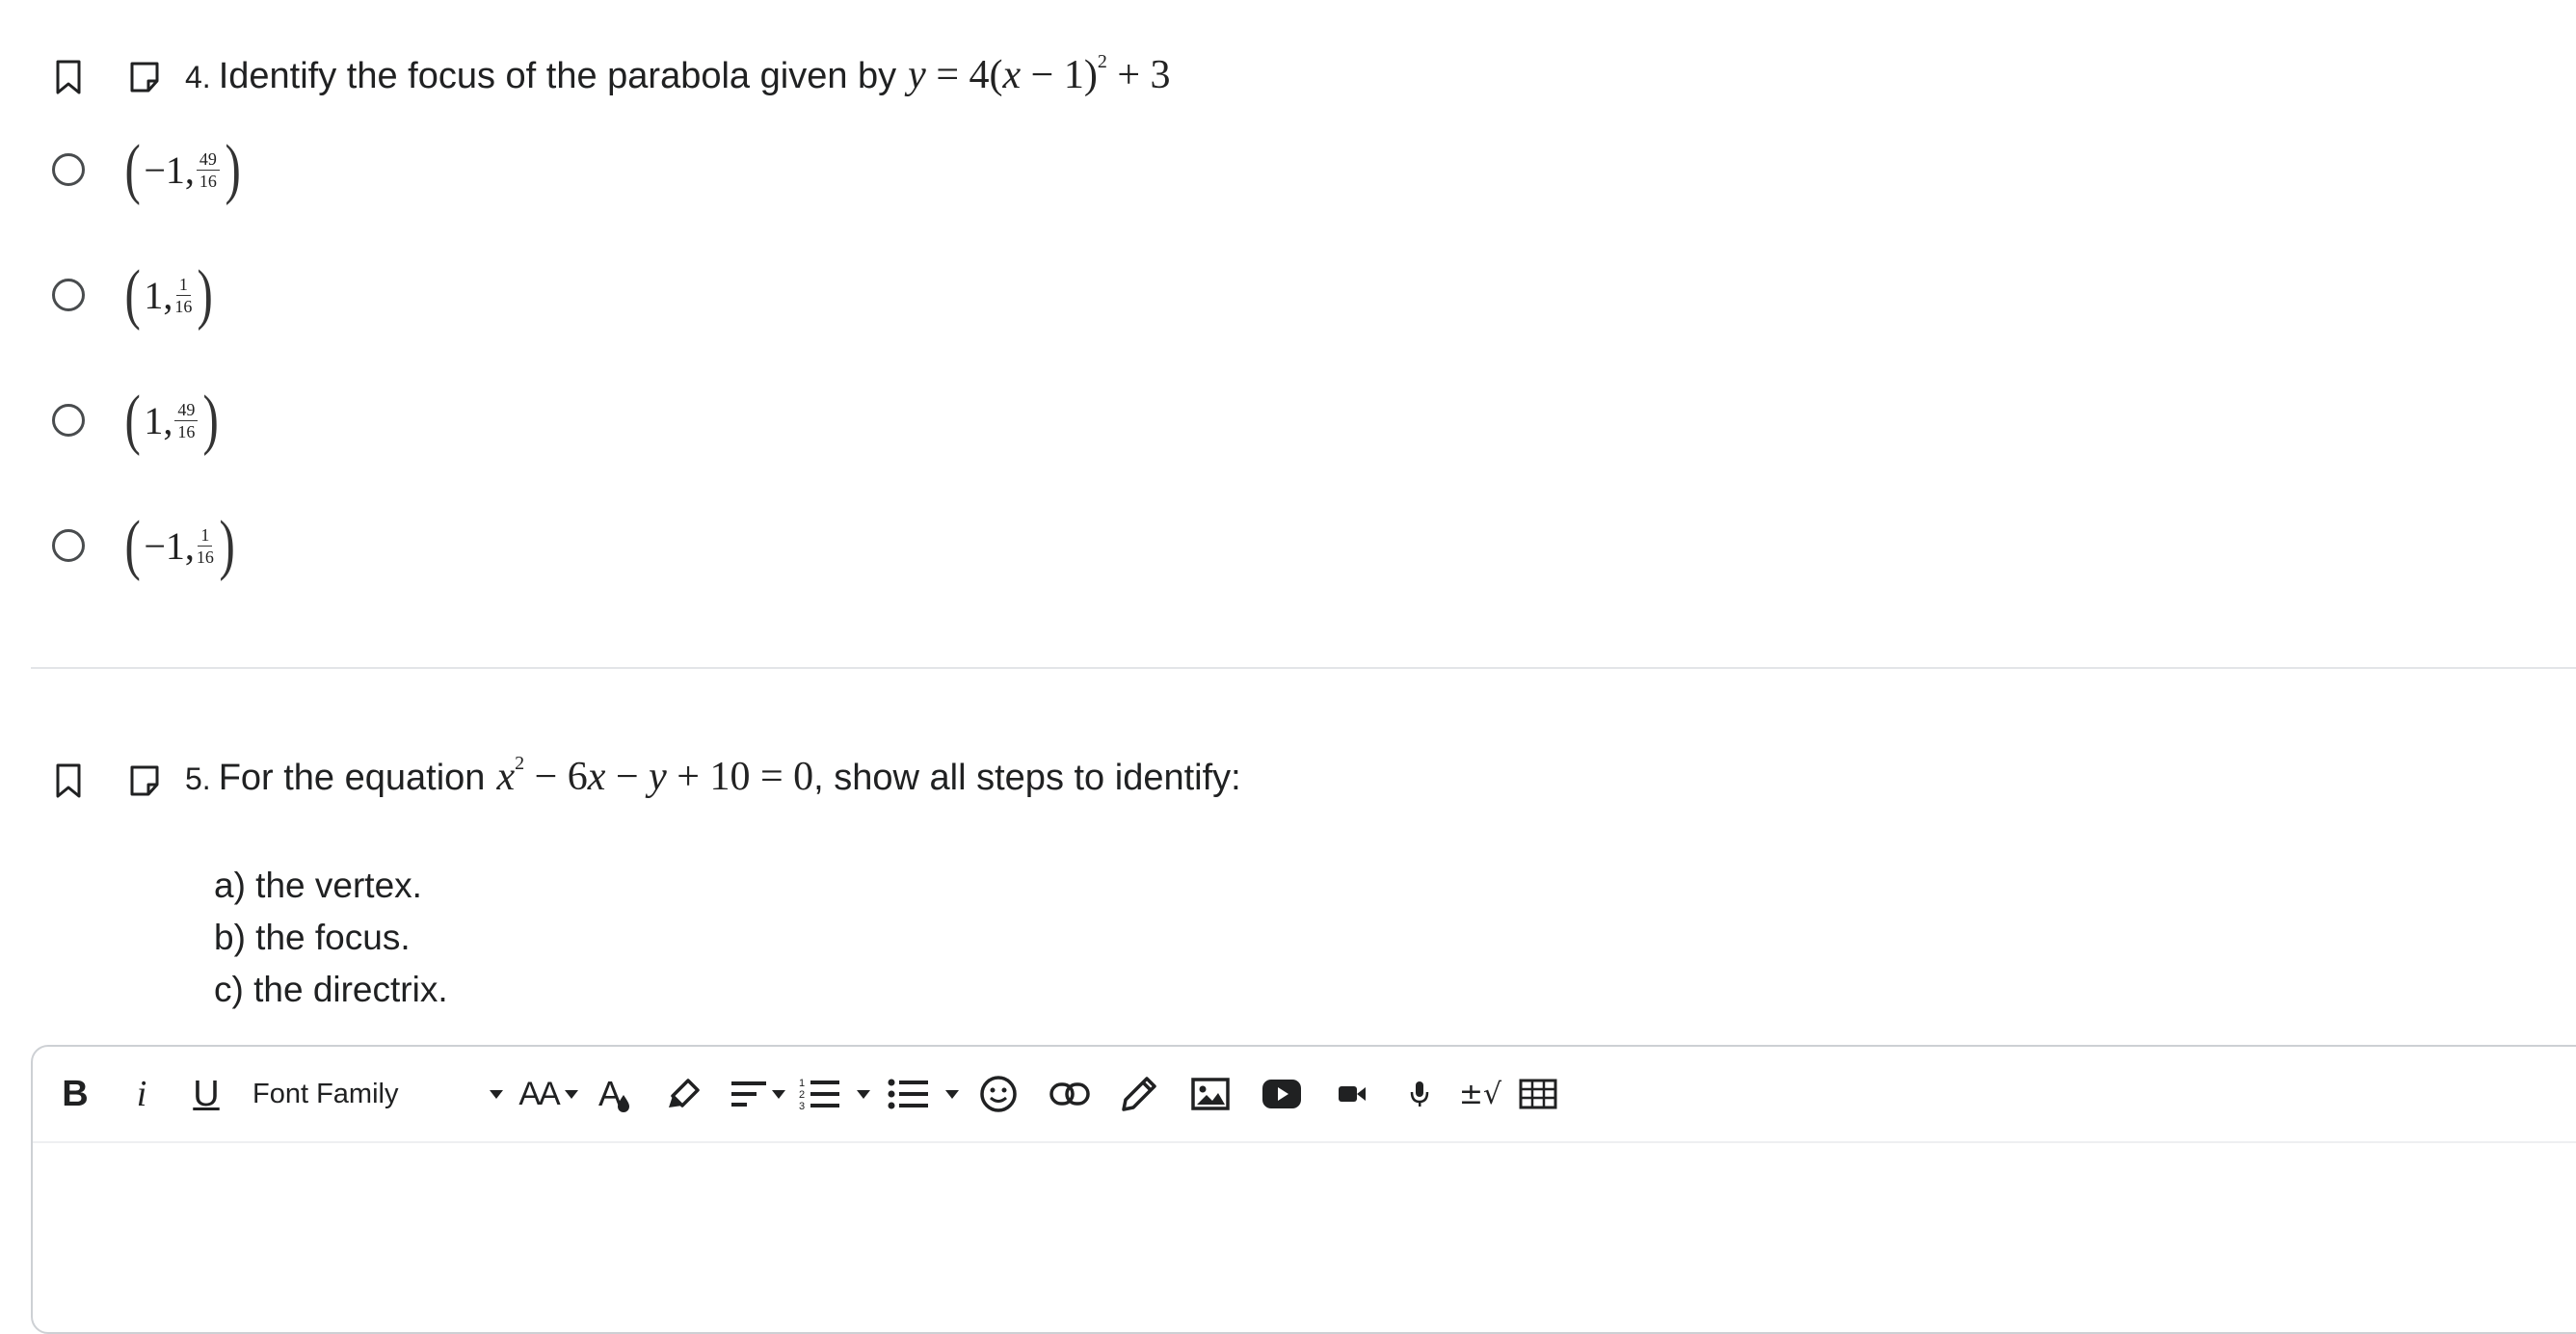 The height and width of the screenshot is (1334, 2576). I want to click on table-icon, so click(1538, 1094).